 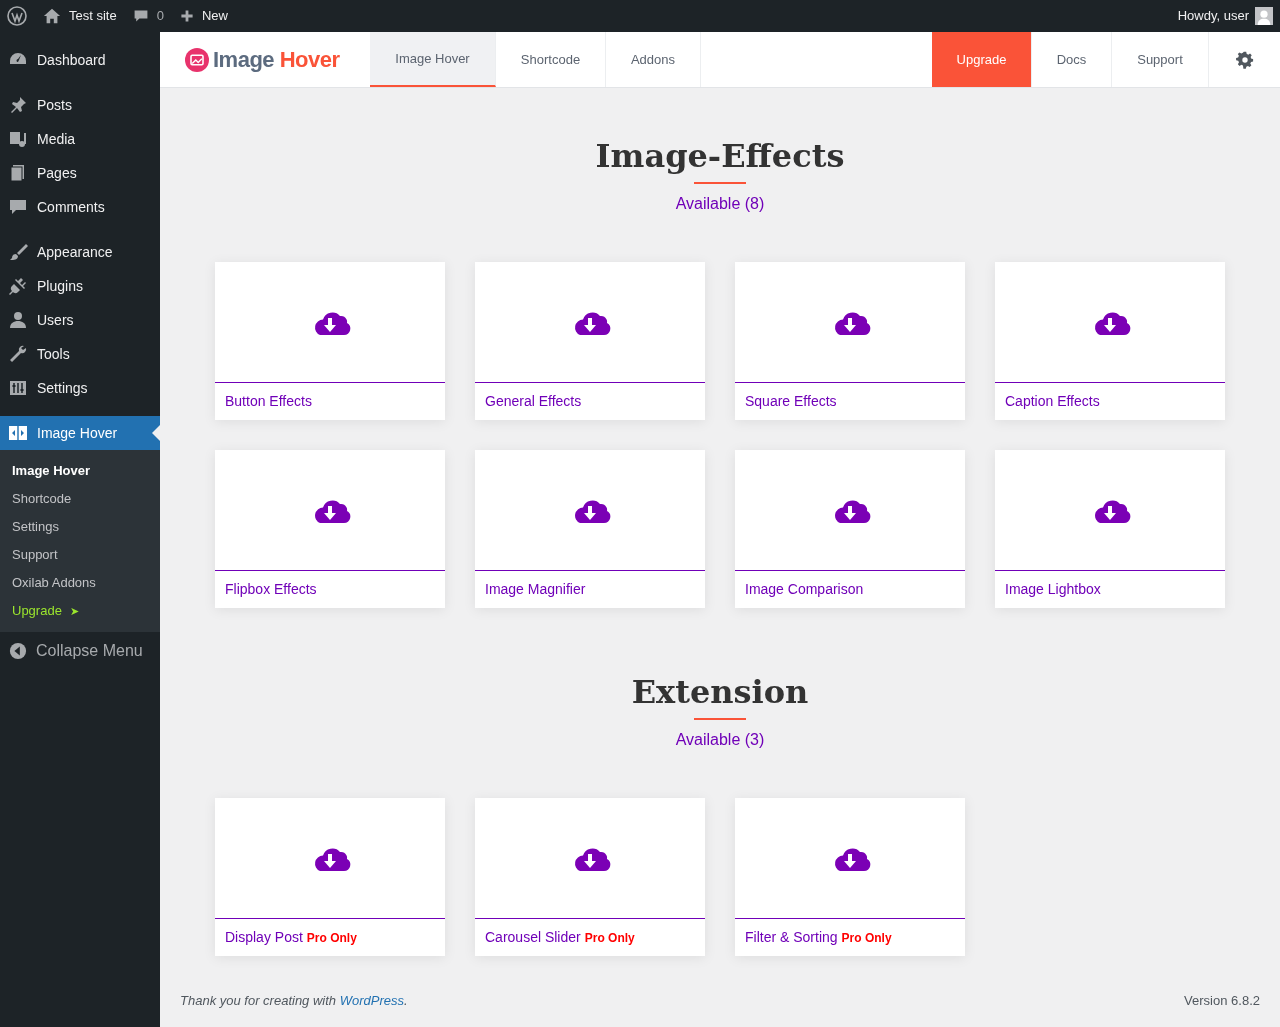 I want to click on submenu-item: Upgrade ➤, so click(x=80, y=611).